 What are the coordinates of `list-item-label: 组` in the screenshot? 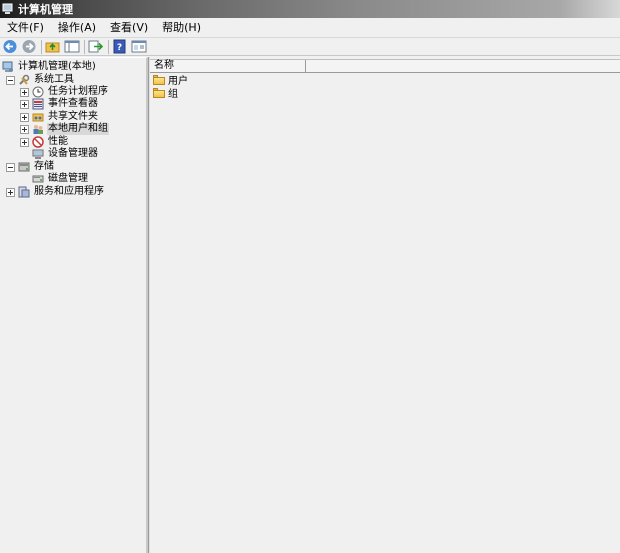 It's located at (173, 94).